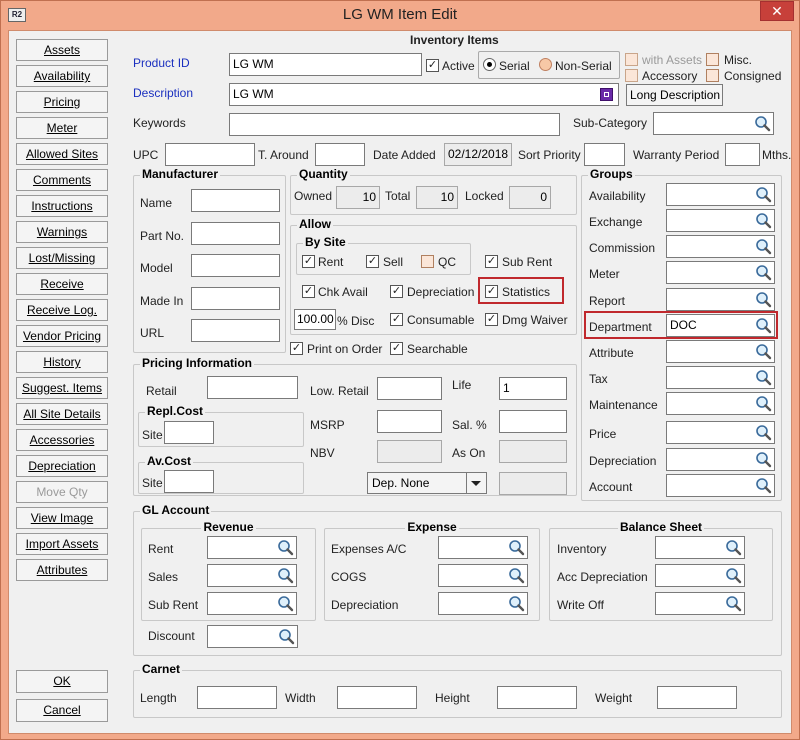 The image size is (800, 740). I want to click on accessory-checkbox, so click(631, 75).